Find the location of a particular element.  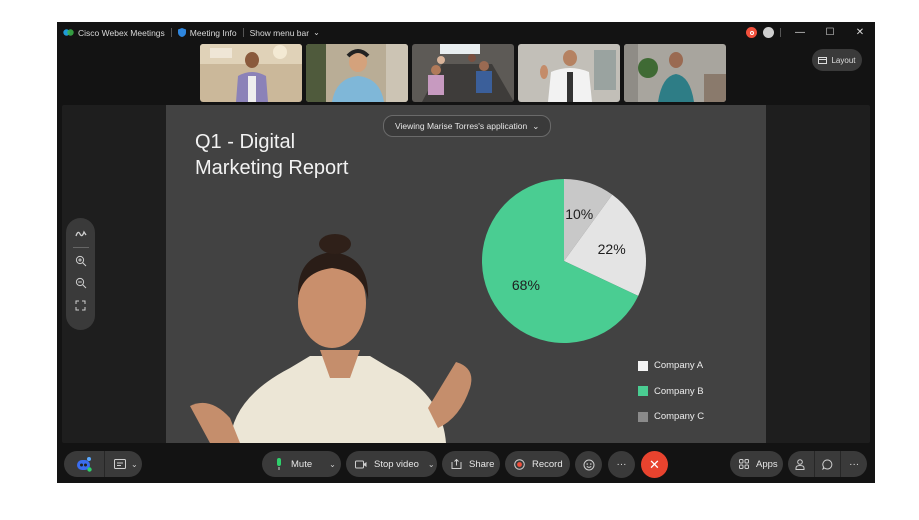

webex-logo-icon is located at coordinates (68, 32).